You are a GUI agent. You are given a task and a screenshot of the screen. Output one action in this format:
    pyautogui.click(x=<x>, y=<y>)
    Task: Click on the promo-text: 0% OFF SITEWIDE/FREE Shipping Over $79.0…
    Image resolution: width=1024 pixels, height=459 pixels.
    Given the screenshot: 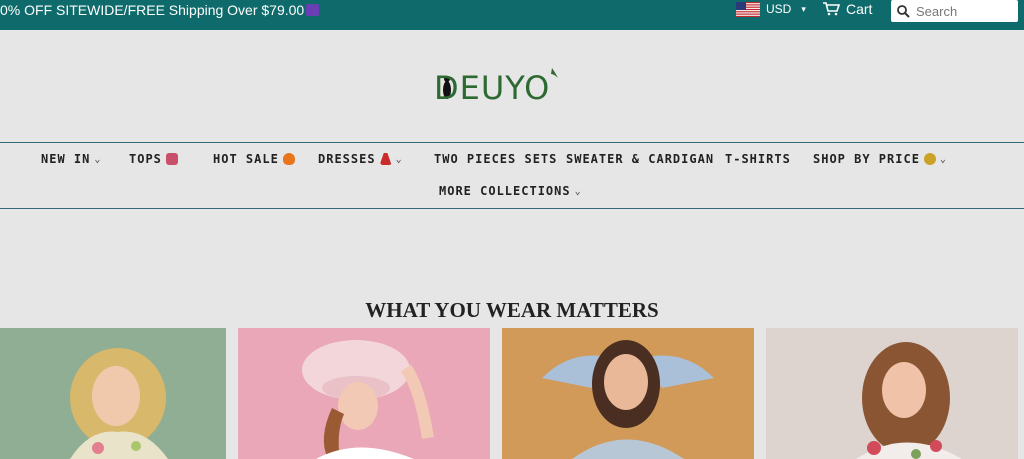 What is the action you would take?
    pyautogui.click(x=152, y=10)
    